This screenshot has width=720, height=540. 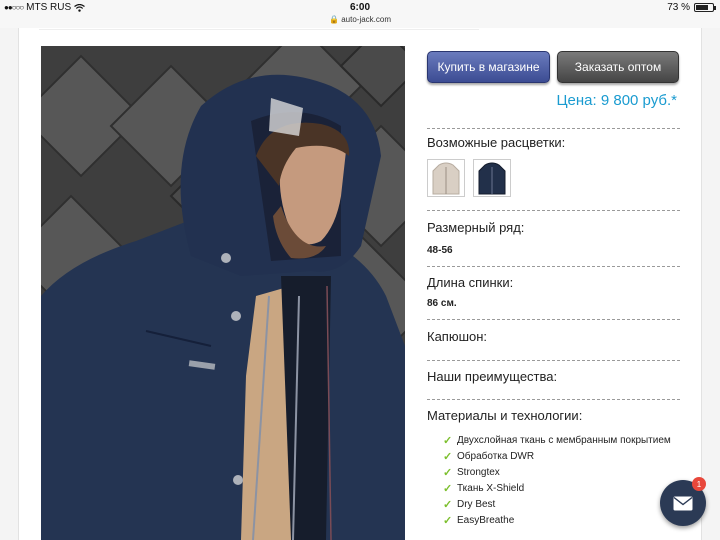 I want to click on feature-item: ✓ Dry Best, so click(x=557, y=504).